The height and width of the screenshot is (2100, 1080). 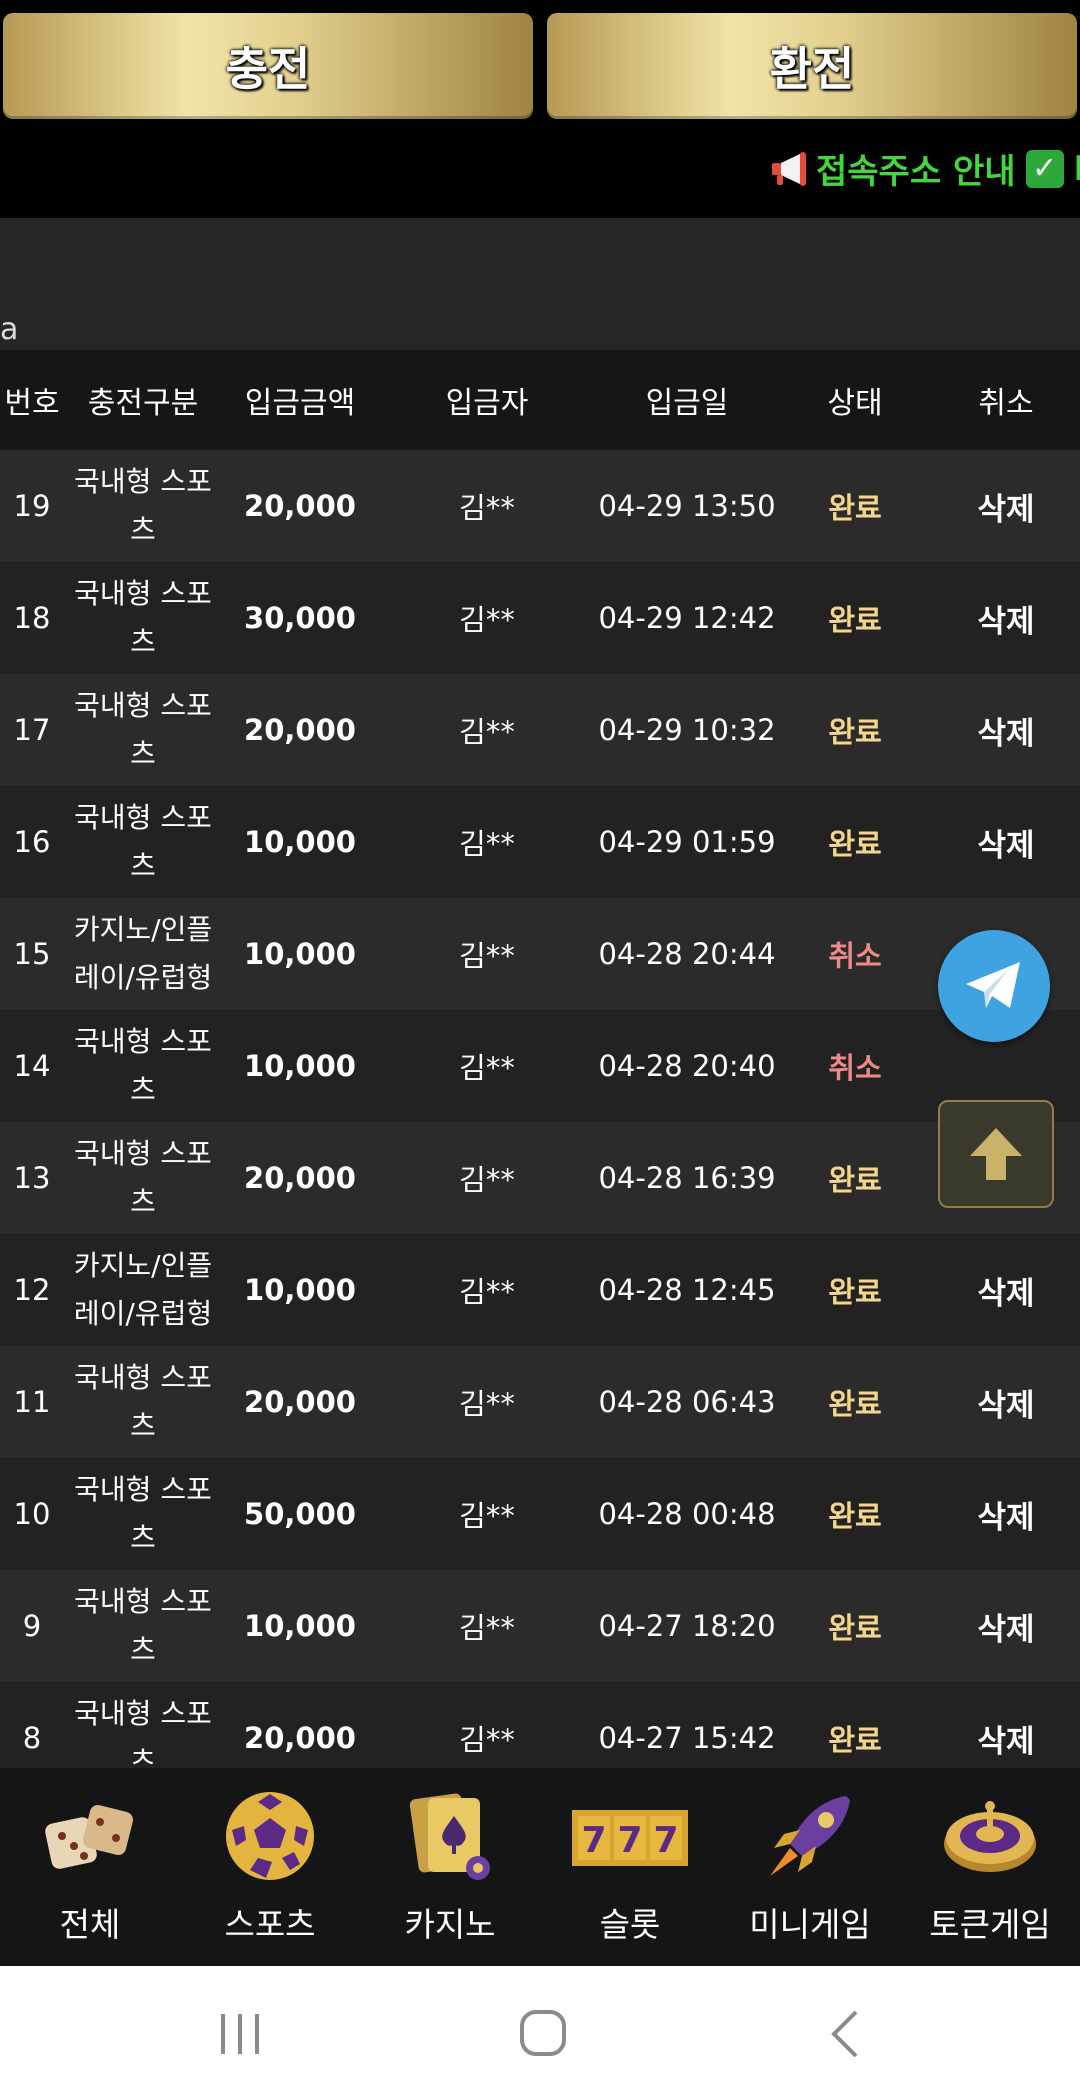 I want to click on row-date: 04-29 13:50, so click(x=687, y=506).